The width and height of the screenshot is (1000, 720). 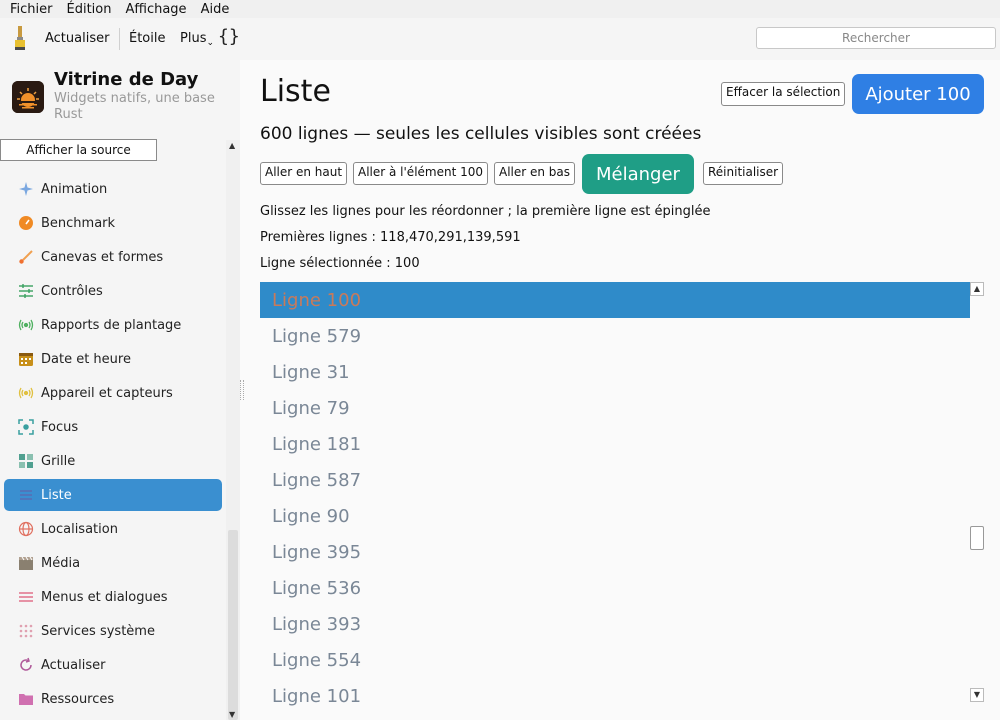 I want to click on folder-icon, so click(x=26, y=699).